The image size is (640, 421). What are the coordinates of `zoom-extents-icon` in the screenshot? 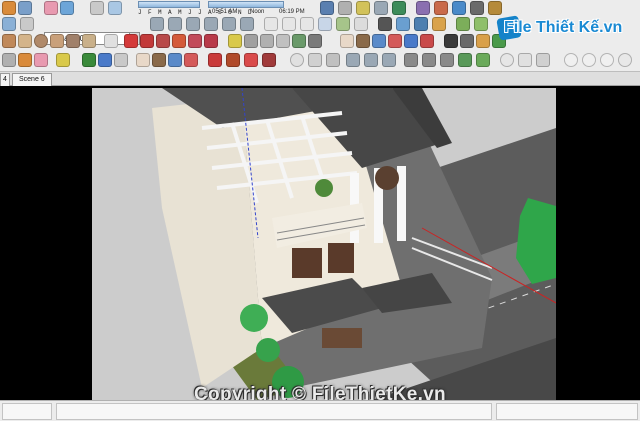 It's located at (411, 41).